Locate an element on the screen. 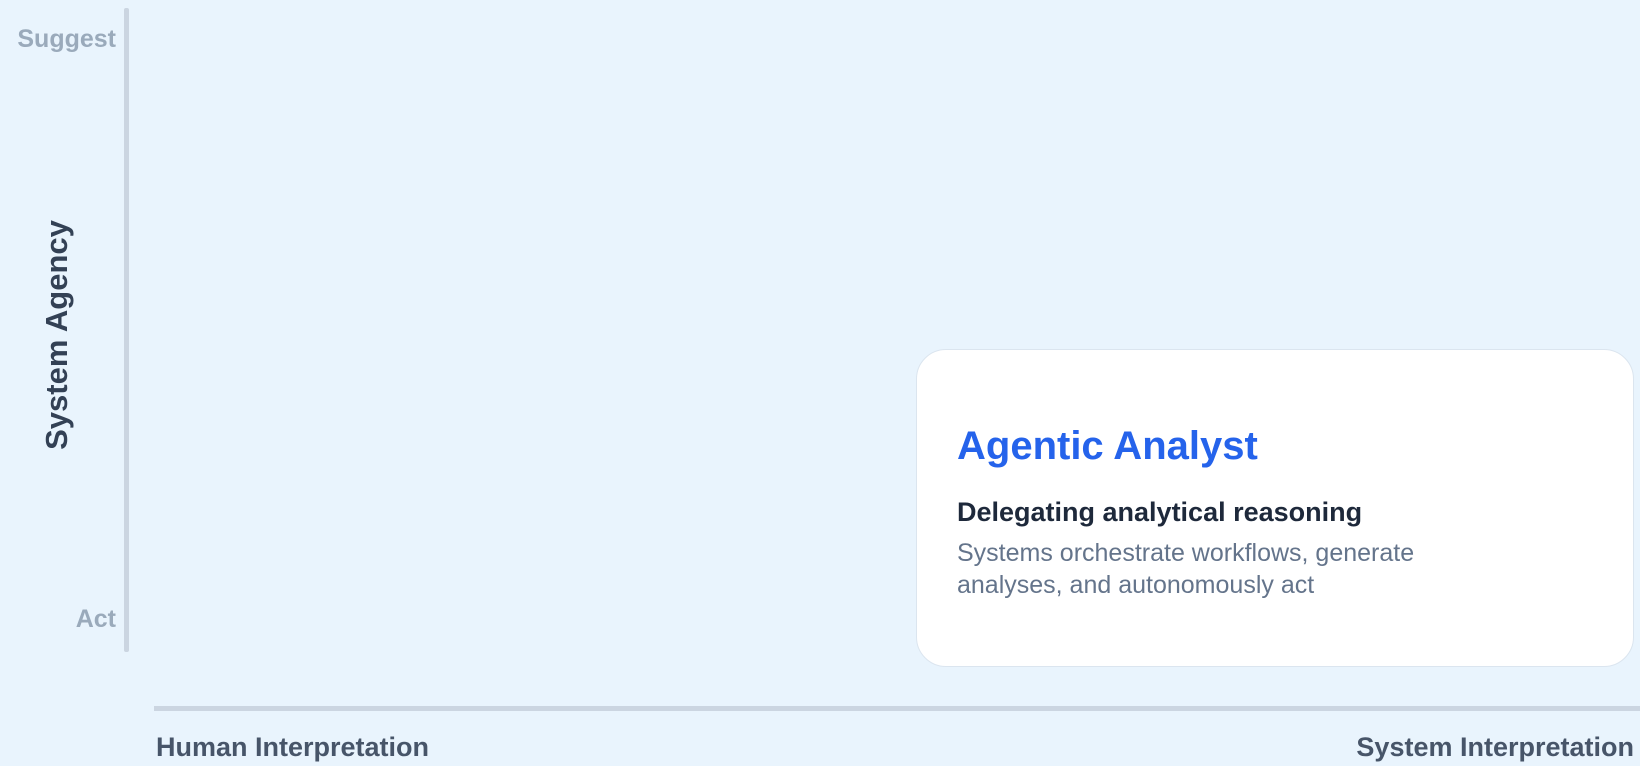  y-axis-bottom-label: Act is located at coordinates (95, 619).